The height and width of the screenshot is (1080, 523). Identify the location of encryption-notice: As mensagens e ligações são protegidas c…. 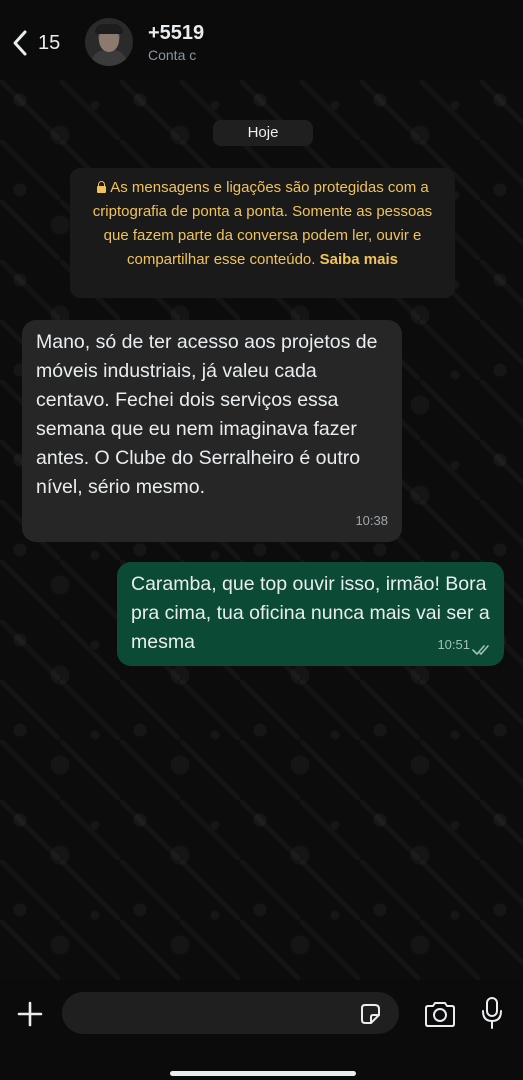
(262, 233).